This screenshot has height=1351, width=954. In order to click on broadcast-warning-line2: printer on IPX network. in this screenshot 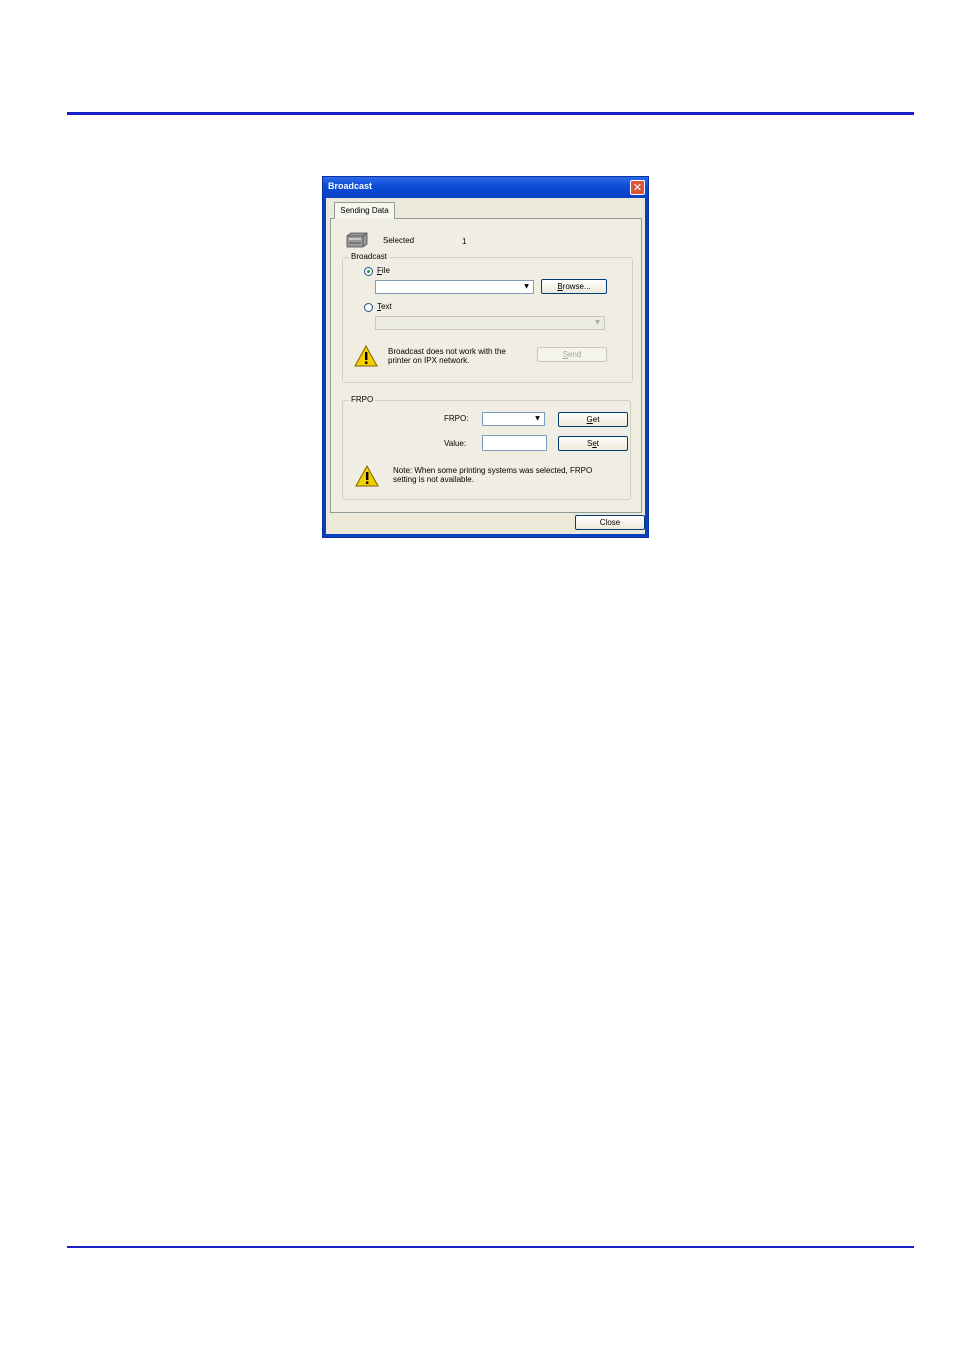, I will do `click(429, 360)`.